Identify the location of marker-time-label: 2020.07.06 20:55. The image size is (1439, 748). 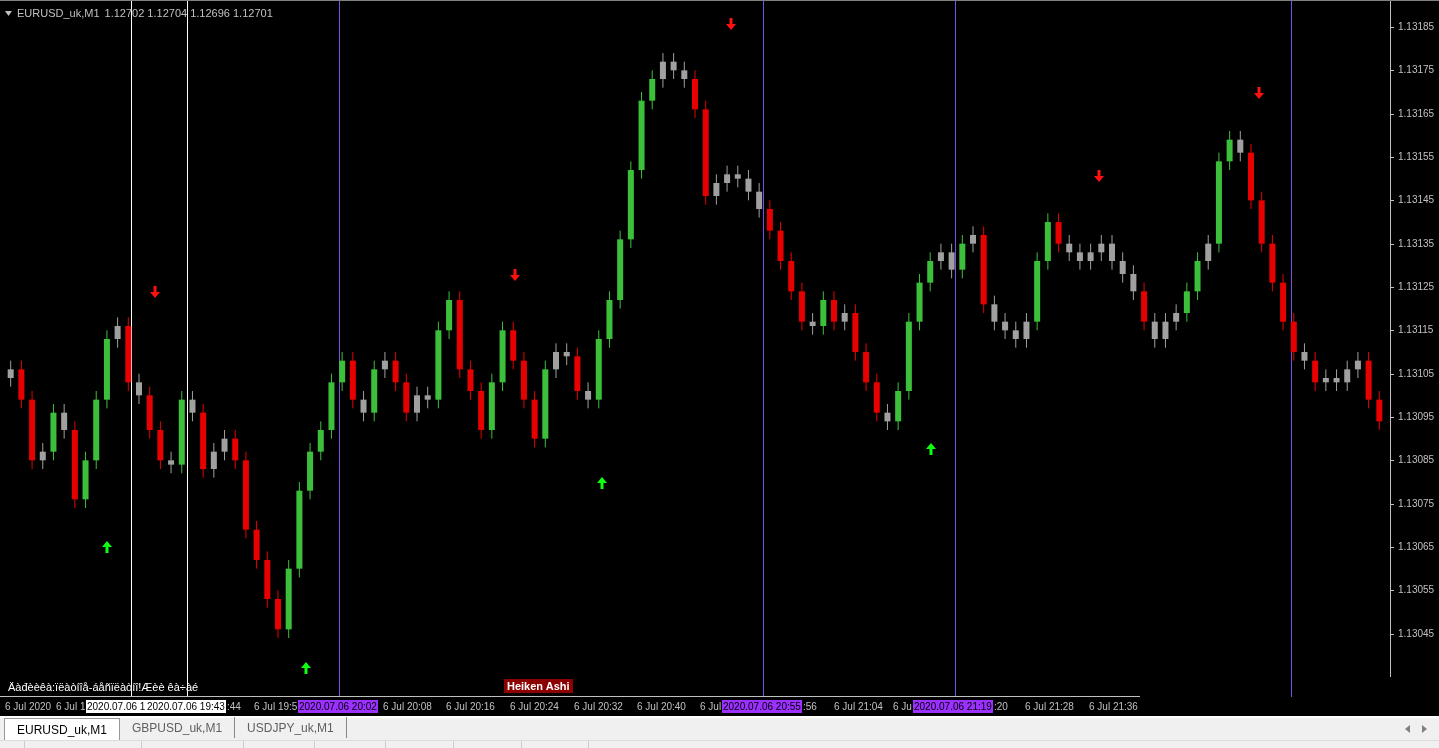
(762, 706).